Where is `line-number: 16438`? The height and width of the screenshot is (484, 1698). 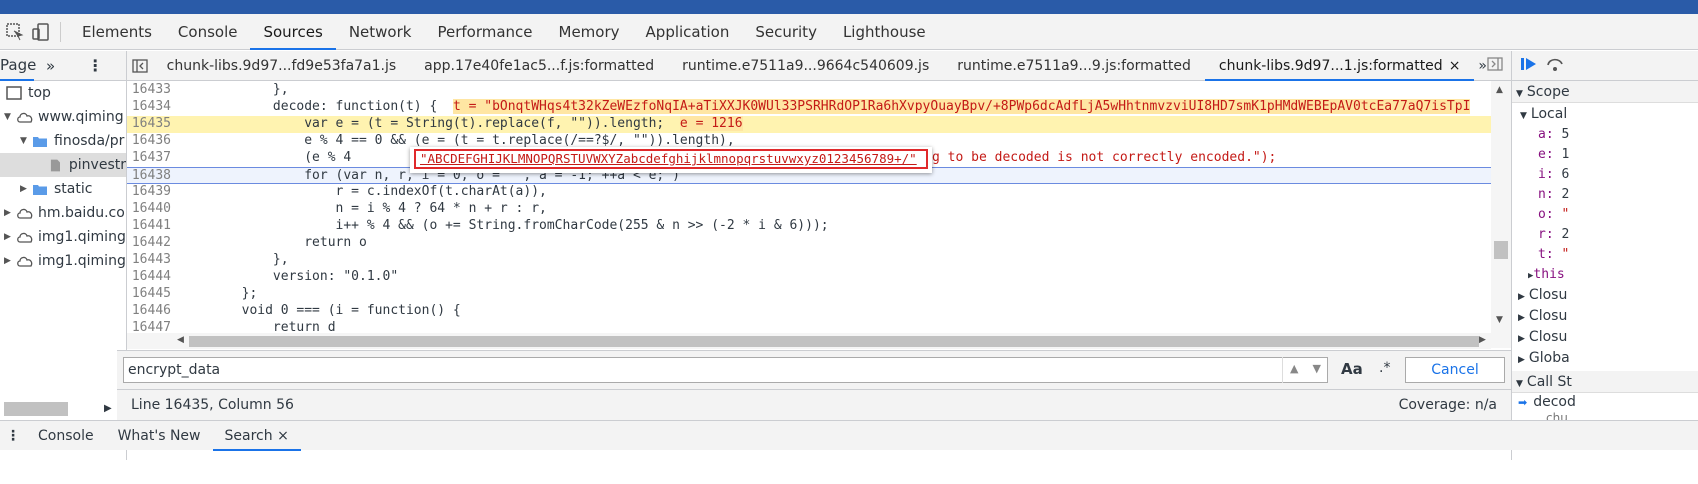 line-number: 16438 is located at coordinates (149, 176).